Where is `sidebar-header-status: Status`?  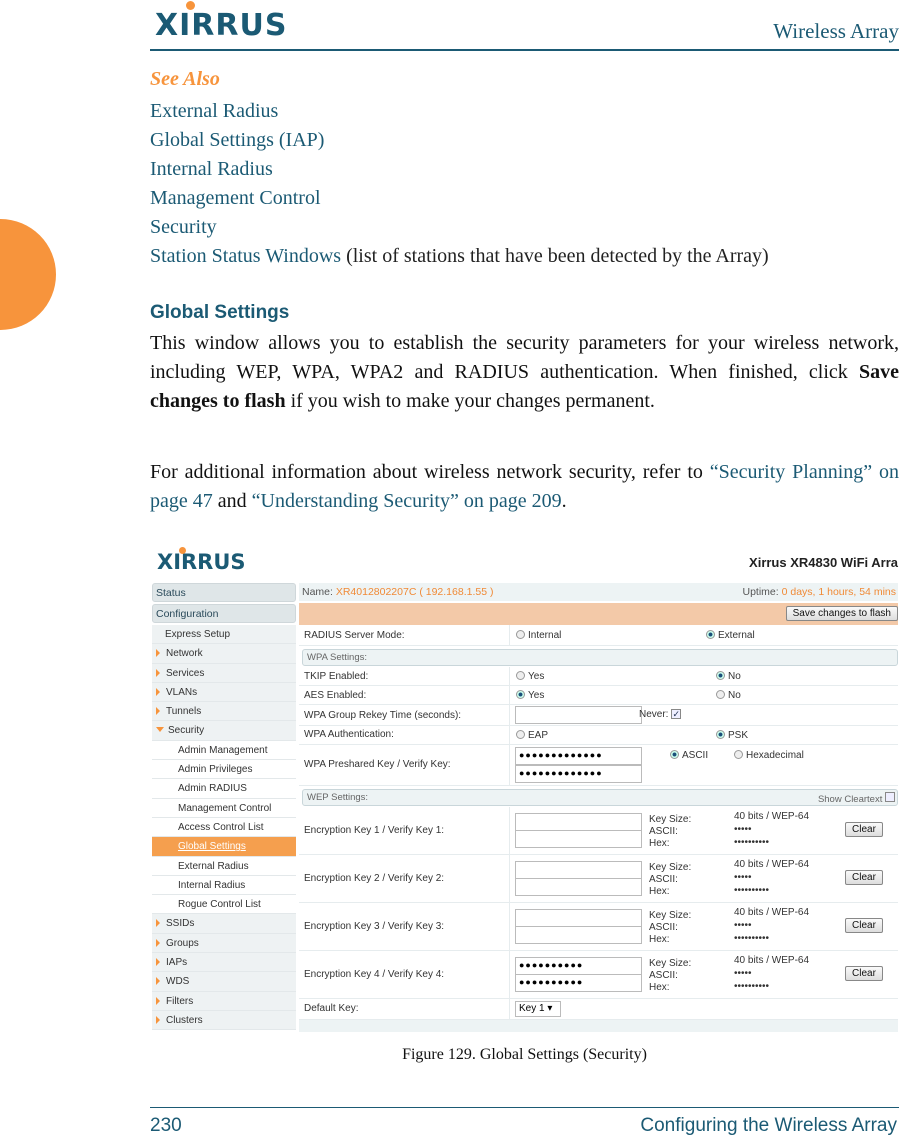 sidebar-header-status: Status is located at coordinates (224, 592).